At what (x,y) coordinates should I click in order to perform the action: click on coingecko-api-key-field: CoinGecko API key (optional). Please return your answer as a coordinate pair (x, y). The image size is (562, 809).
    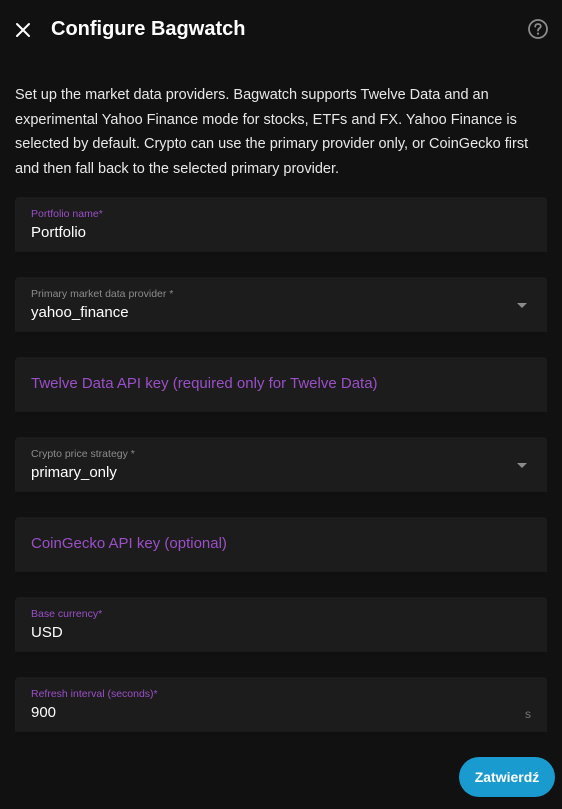
    Looking at the image, I should click on (281, 544).